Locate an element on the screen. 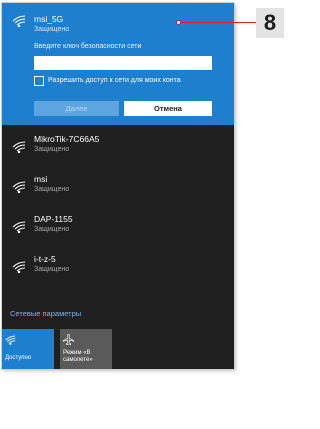  share-network-checkbox is located at coordinates (39, 81).